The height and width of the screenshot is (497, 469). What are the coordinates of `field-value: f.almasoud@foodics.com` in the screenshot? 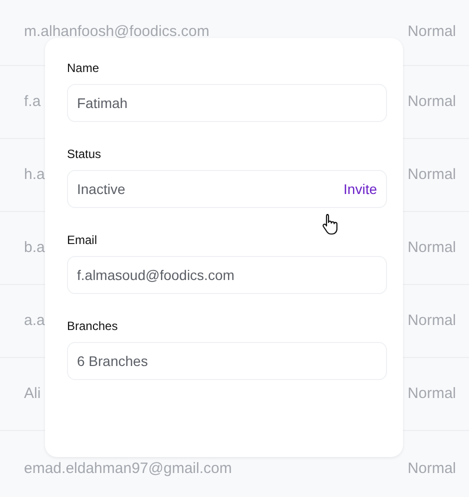 It's located at (155, 275).